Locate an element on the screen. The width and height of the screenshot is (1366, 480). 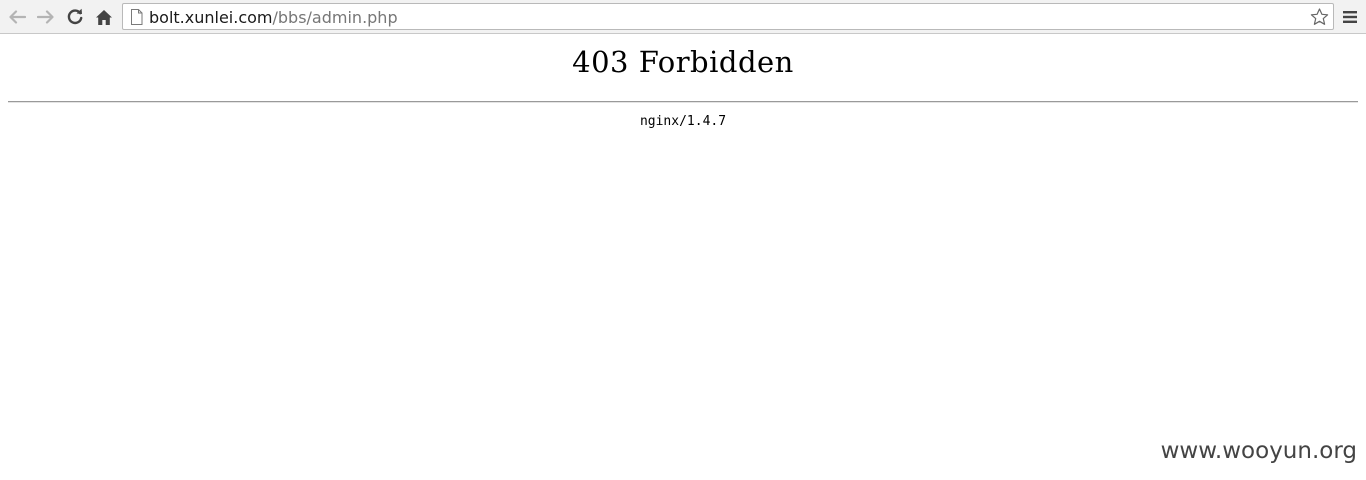
reload-button is located at coordinates (75, 17).